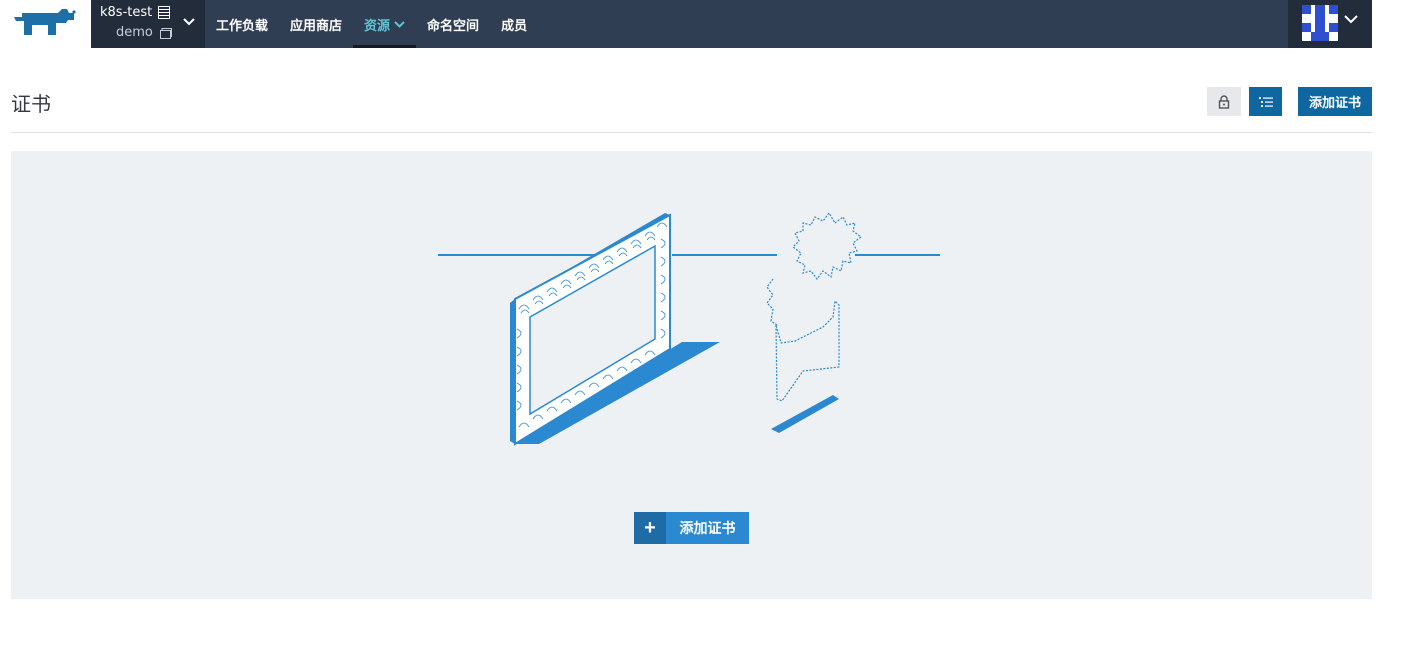 This screenshot has width=1421, height=660. I want to click on nav-item-workloads: 工作负载, so click(242, 24).